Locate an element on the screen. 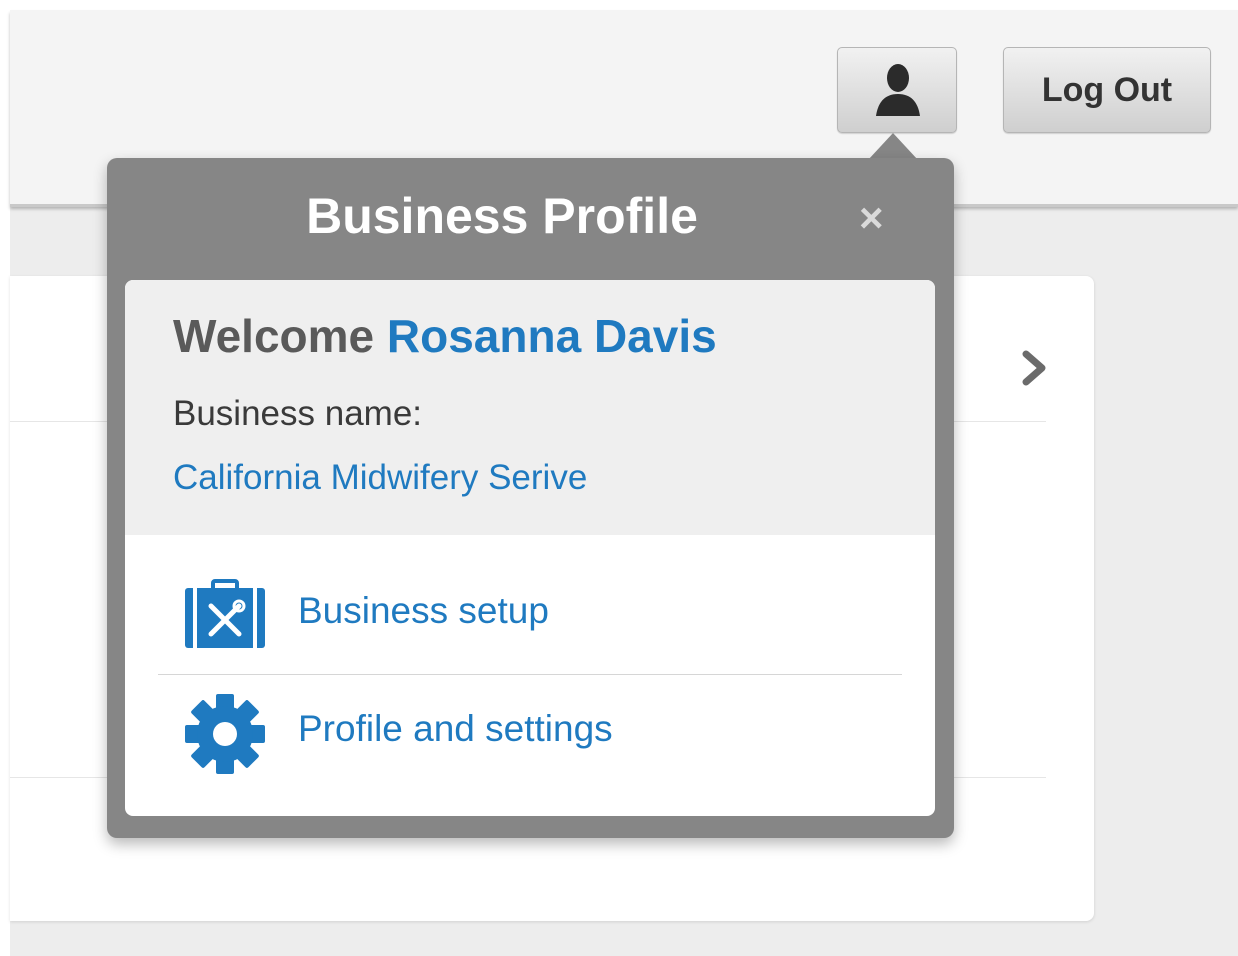 The image size is (1238, 956). menu-divider is located at coordinates (530, 674).